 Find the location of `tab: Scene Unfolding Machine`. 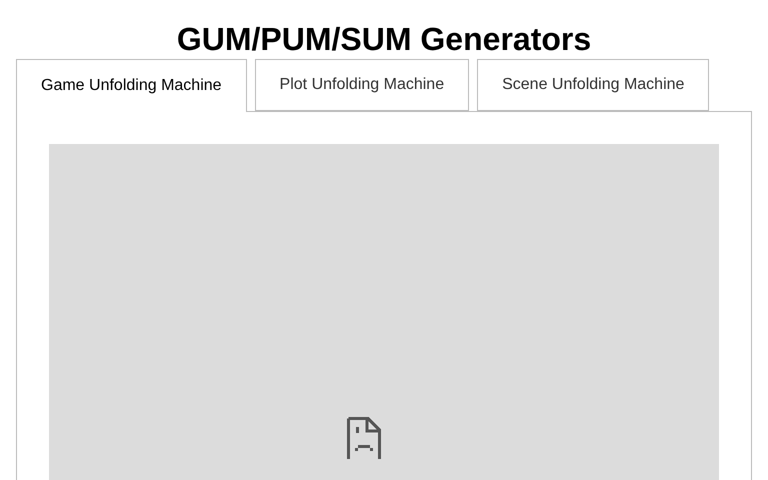

tab: Scene Unfolding Machine is located at coordinates (593, 85).